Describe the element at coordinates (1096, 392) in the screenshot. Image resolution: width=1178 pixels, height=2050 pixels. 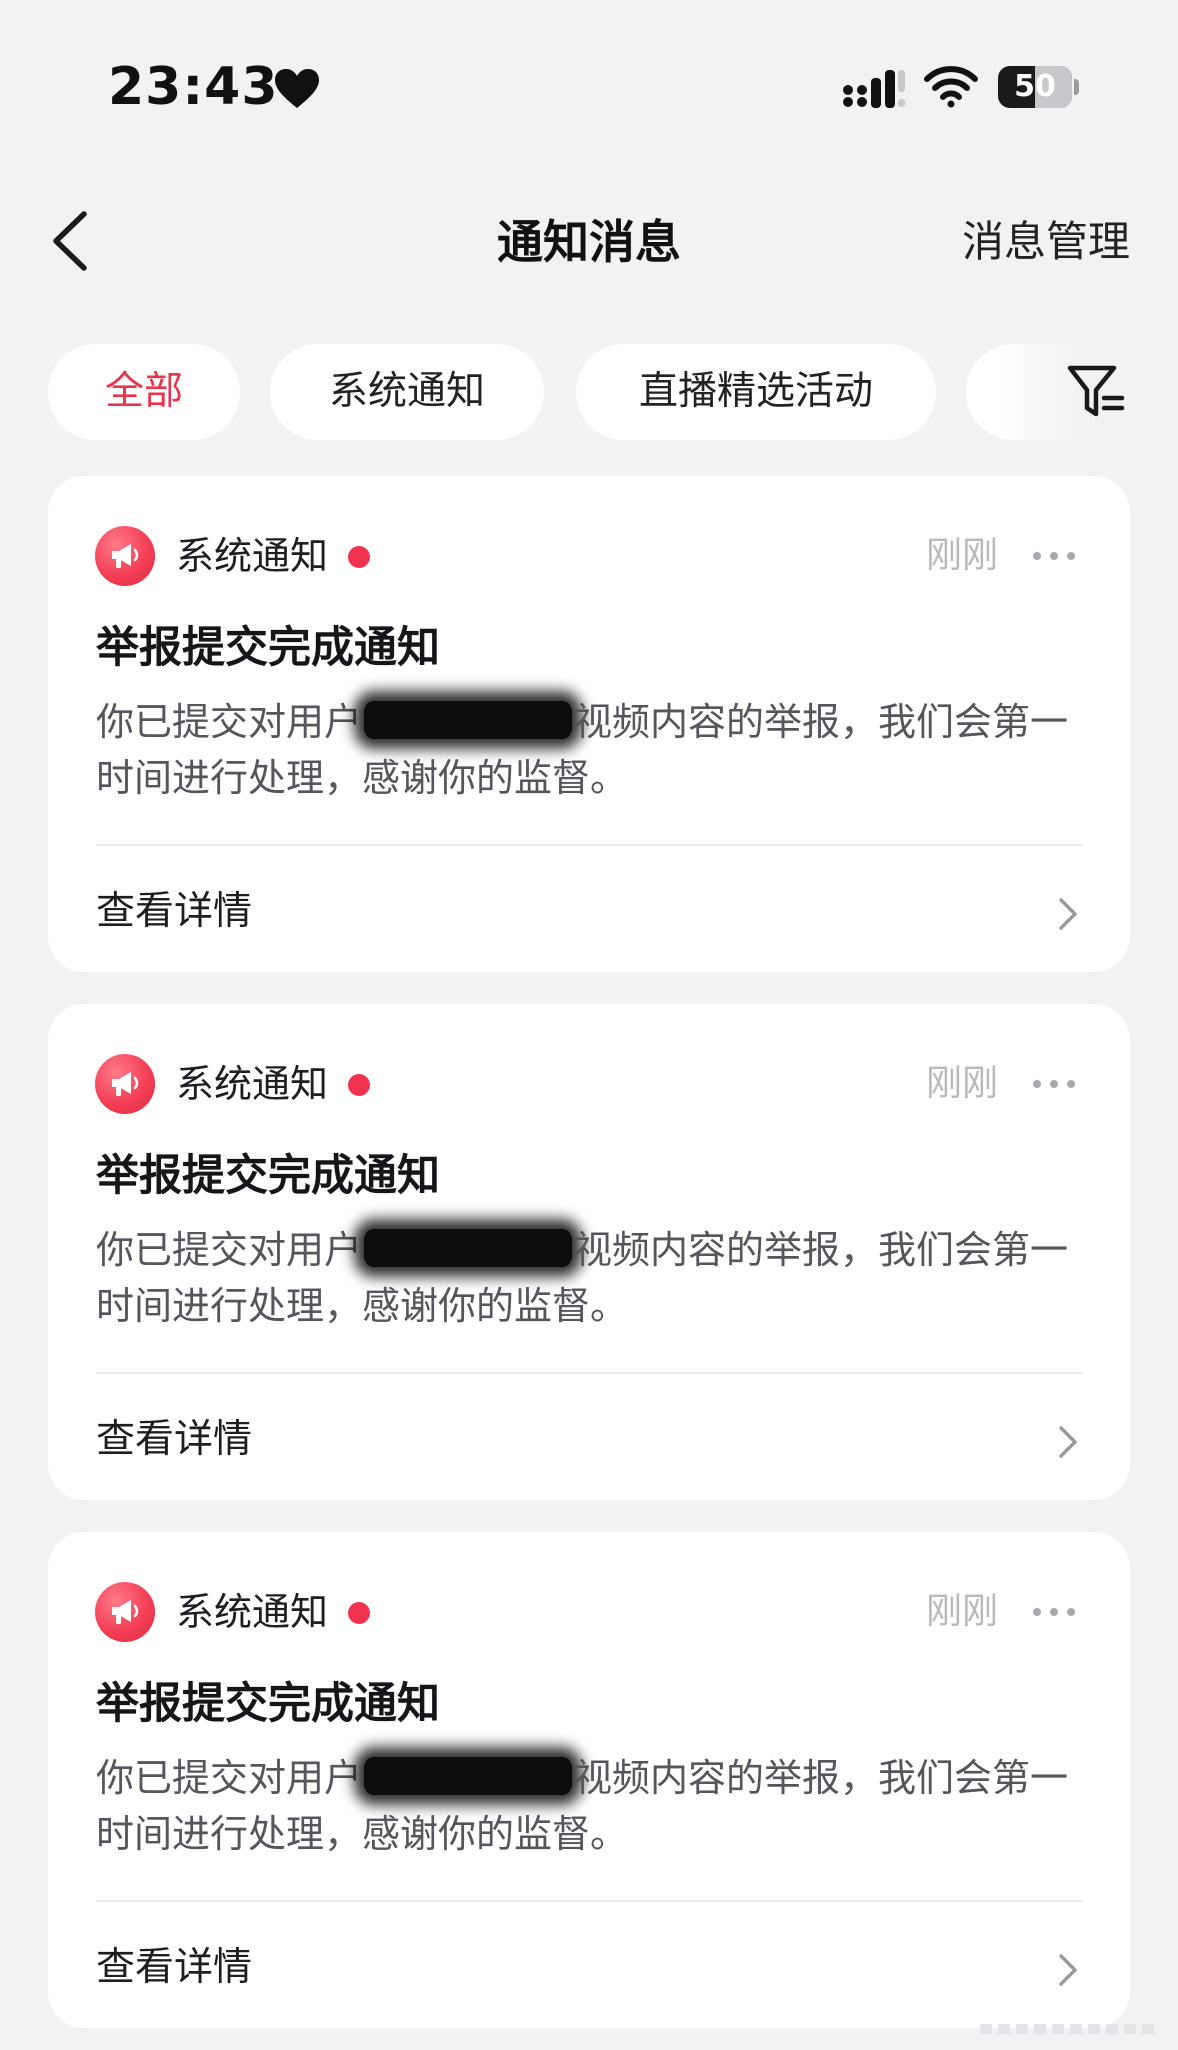
I see `filter-icon` at that location.